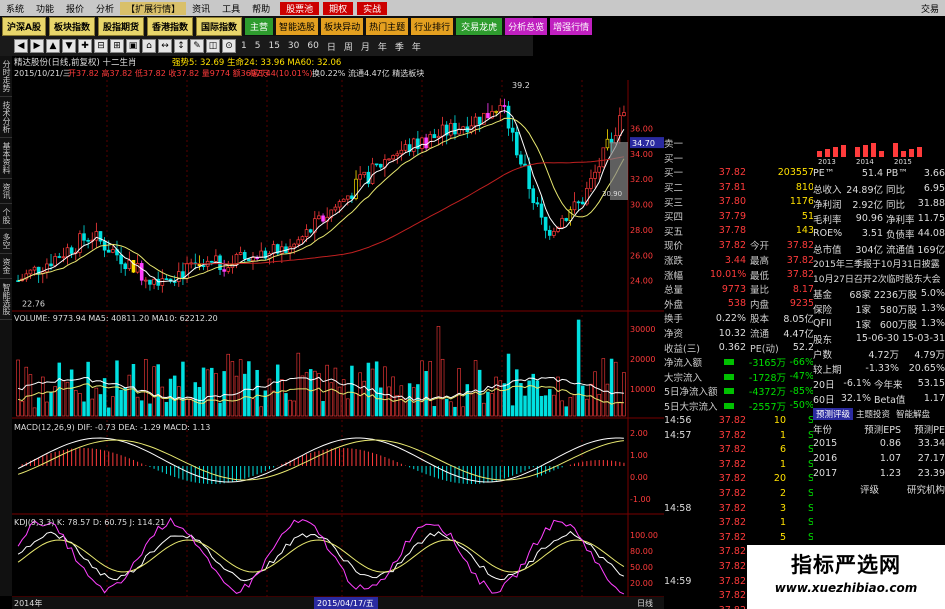 This screenshot has height=609, width=945. Describe the element at coordinates (69, 46) in the screenshot. I see `tool-icon: ▼` at that location.